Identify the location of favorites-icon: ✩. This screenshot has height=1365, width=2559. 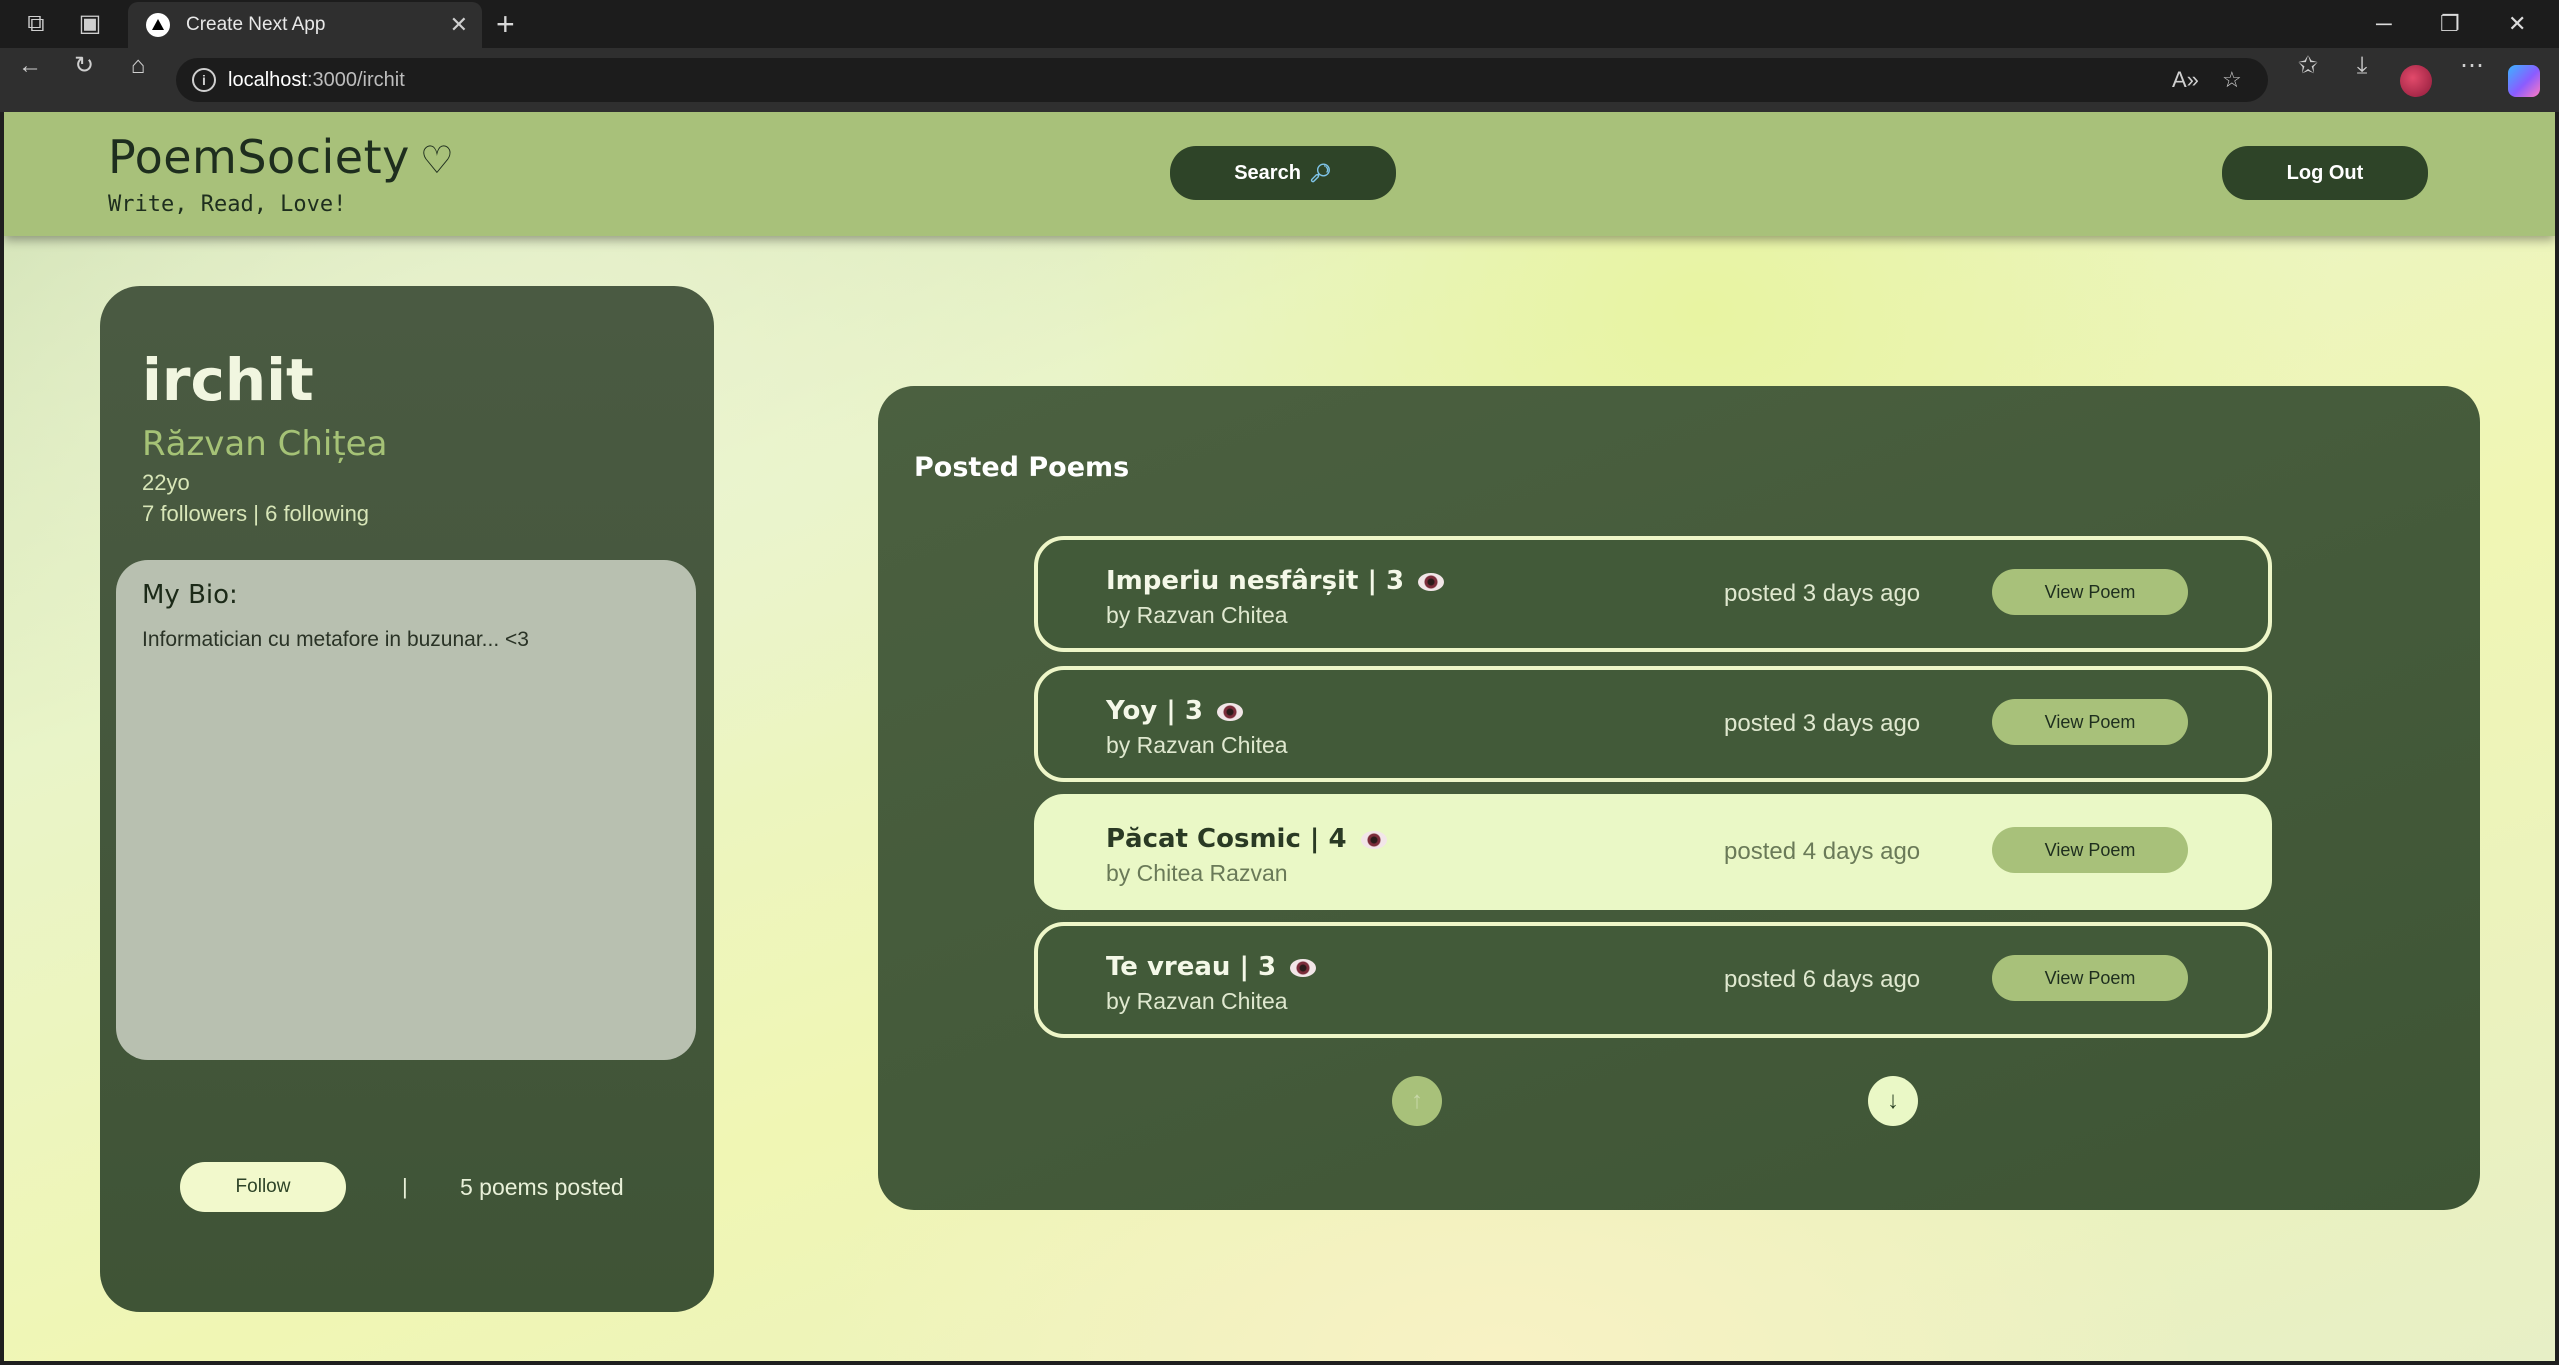
(2308, 66).